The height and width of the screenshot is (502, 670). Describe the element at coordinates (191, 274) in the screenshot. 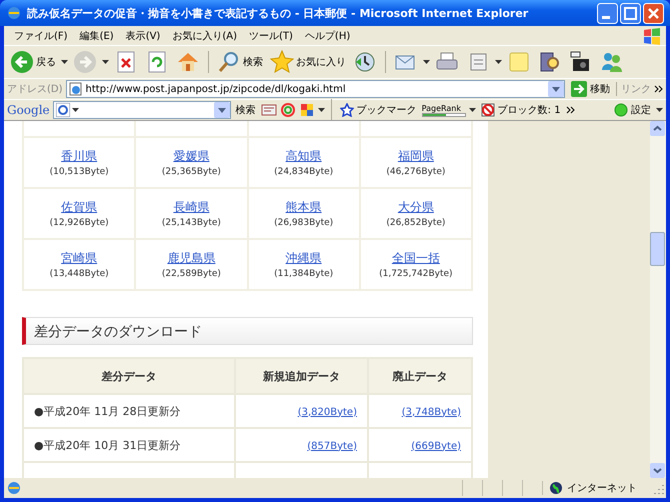

I see `file-size: (22,589Byte)` at that location.